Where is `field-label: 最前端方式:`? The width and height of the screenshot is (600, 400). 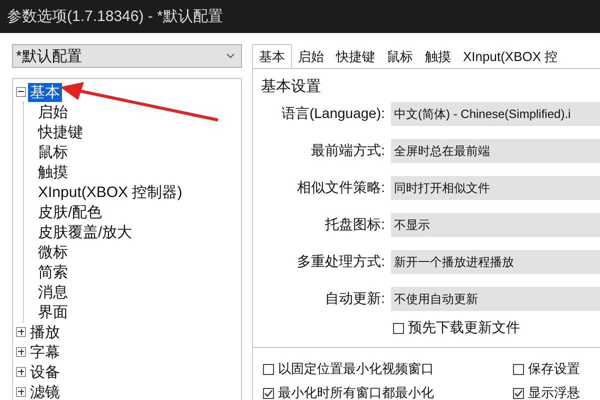 field-label: 最前端方式: is located at coordinates (347, 151).